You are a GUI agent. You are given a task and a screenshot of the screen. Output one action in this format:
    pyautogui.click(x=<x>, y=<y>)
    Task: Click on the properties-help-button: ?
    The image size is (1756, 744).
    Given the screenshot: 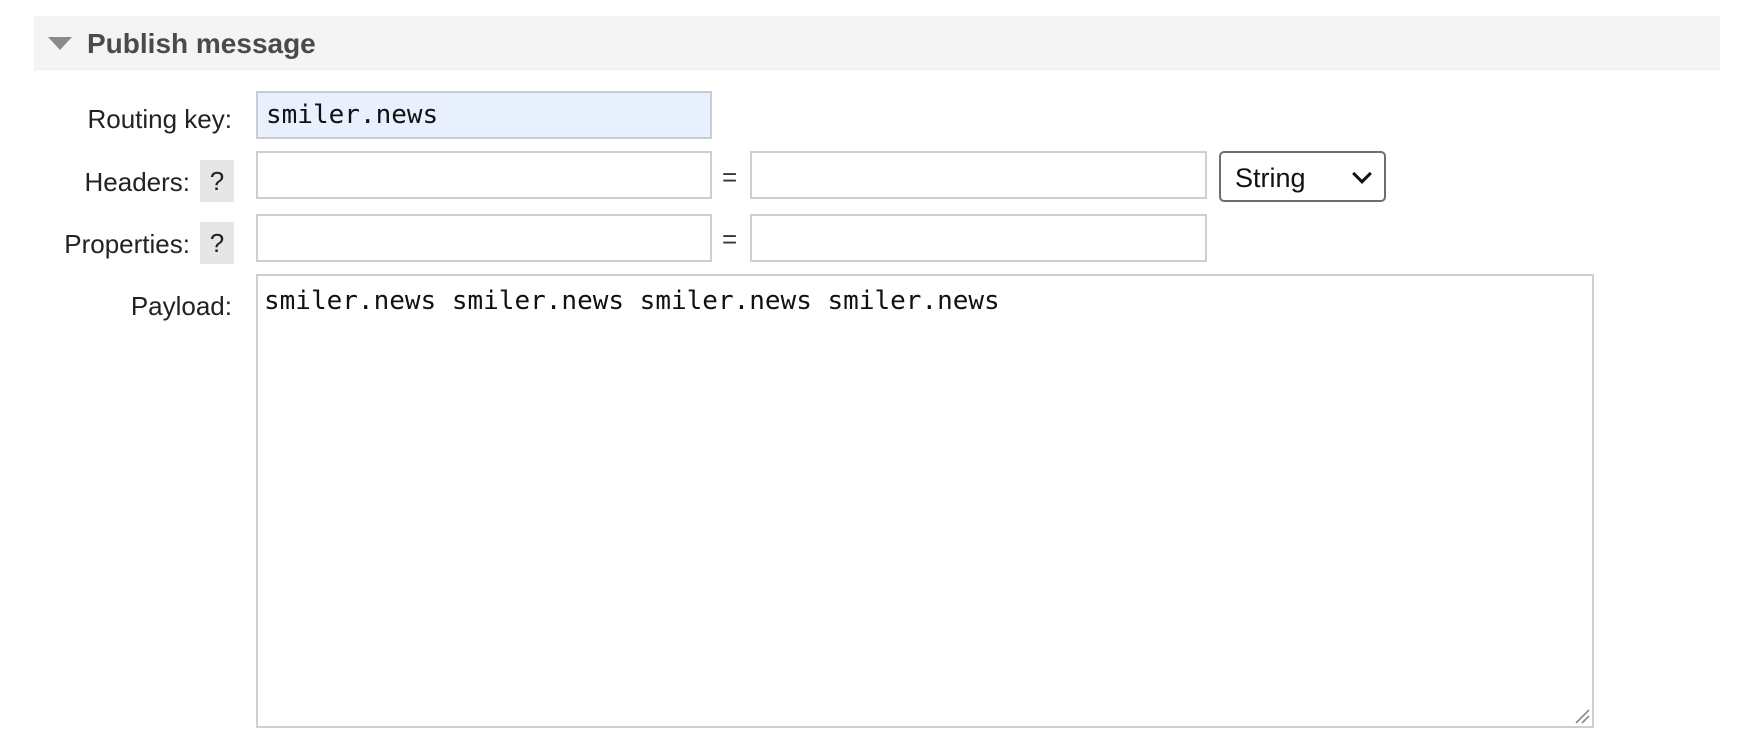 What is the action you would take?
    pyautogui.click(x=217, y=243)
    